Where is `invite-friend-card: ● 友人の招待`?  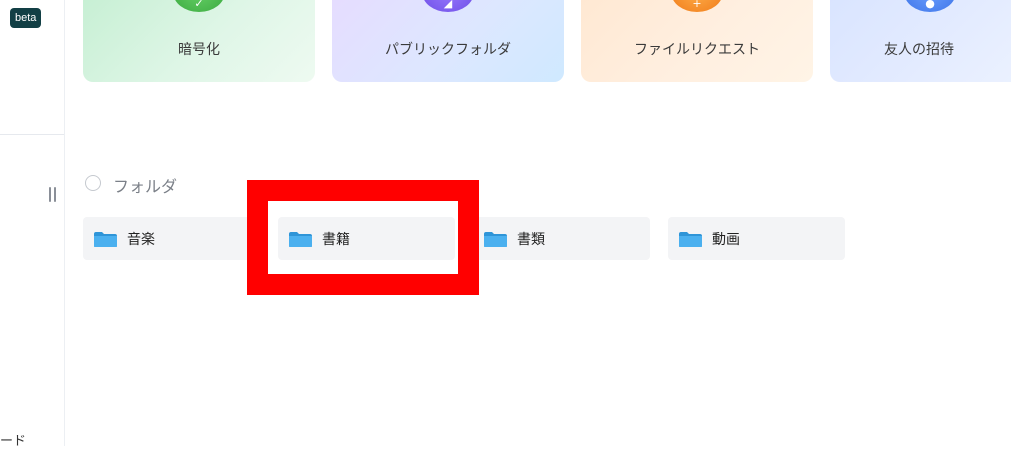
invite-friend-card: ● 友人の招待 is located at coordinates (920, 41).